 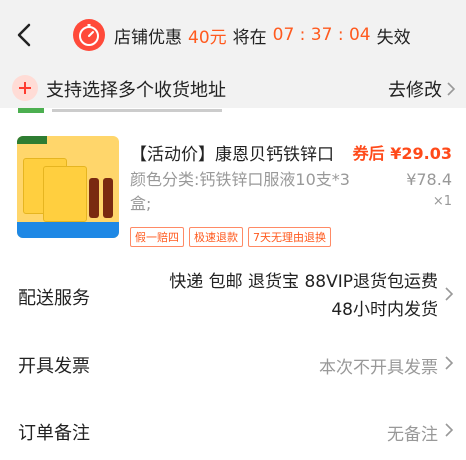 I want to click on promo-middle-text: 将在, so click(x=249, y=37).